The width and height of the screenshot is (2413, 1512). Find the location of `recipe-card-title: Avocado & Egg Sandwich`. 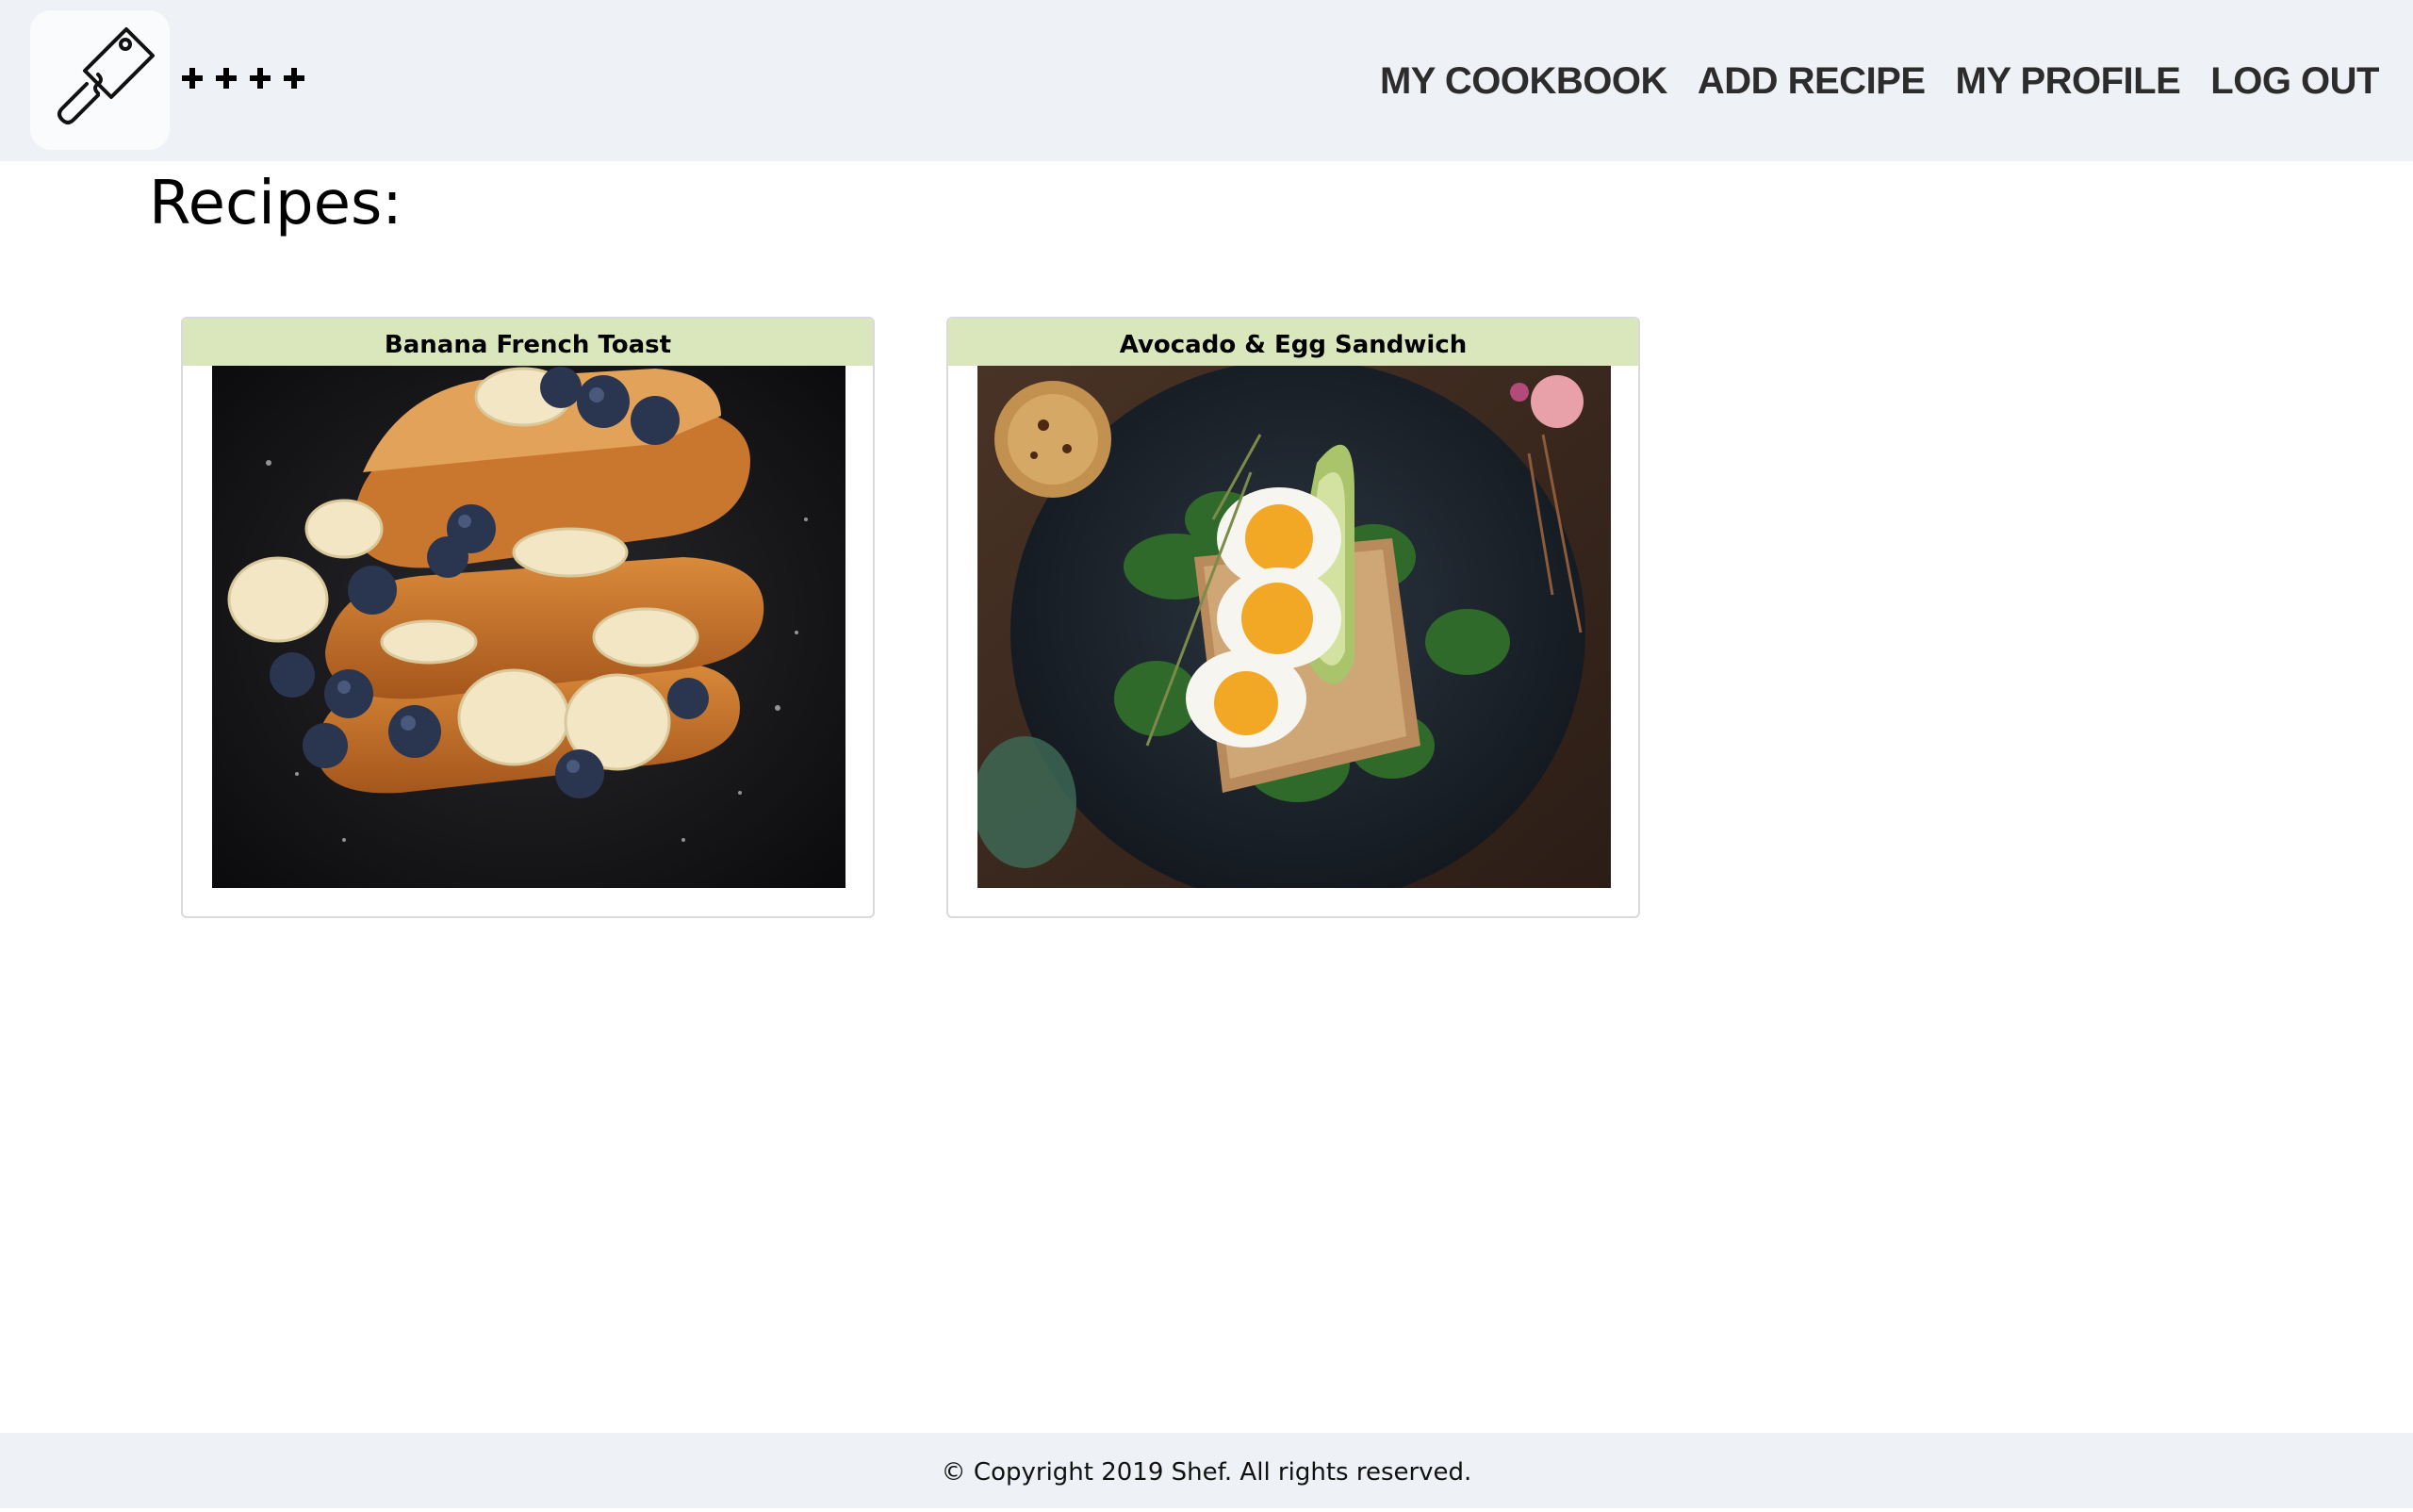

recipe-card-title: Avocado & Egg Sandwich is located at coordinates (1293, 343).